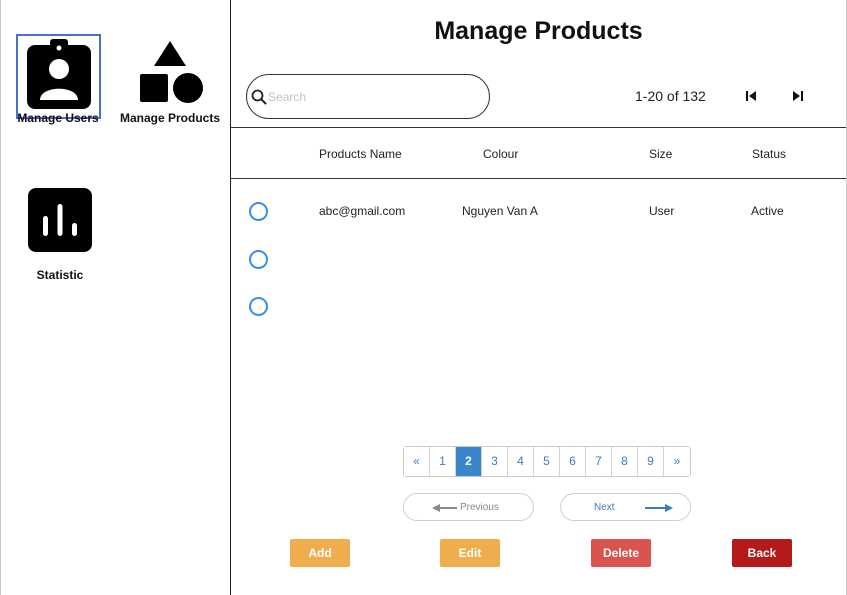  I want to click on previous-button: Previous, so click(468, 507).